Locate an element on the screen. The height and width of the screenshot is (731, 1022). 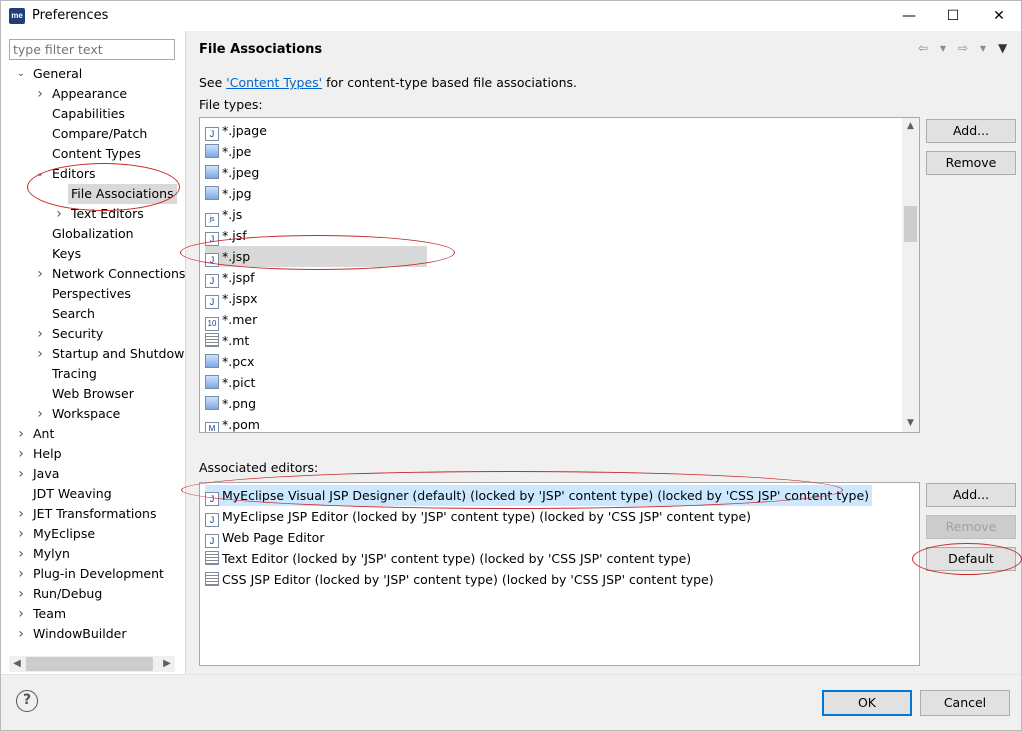
jsp-file-icon: J is located at coordinates (212, 134).